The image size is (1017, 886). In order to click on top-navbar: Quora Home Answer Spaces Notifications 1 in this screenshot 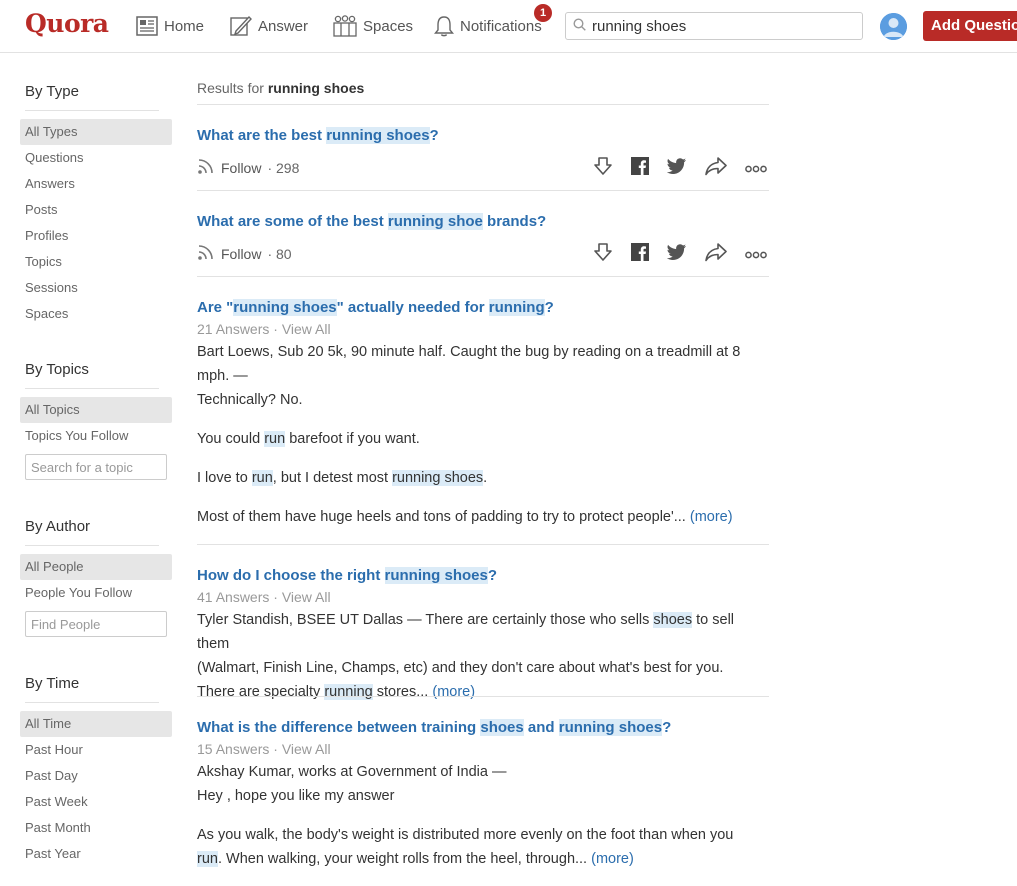, I will do `click(508, 26)`.